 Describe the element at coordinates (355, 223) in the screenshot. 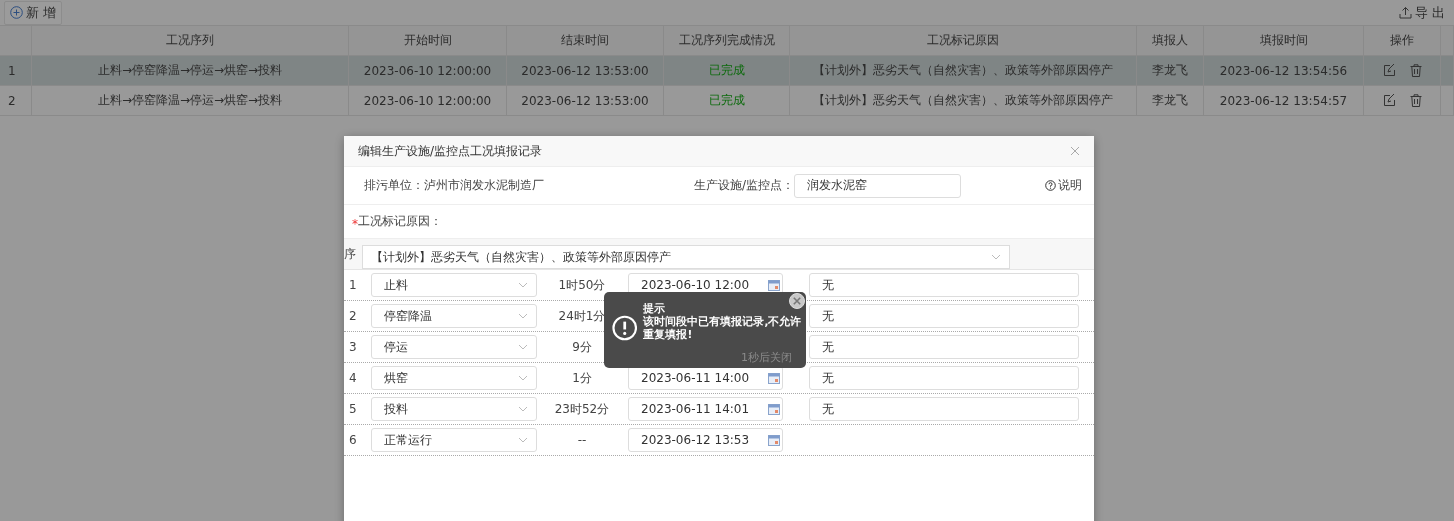

I see `required-mark: *` at that location.